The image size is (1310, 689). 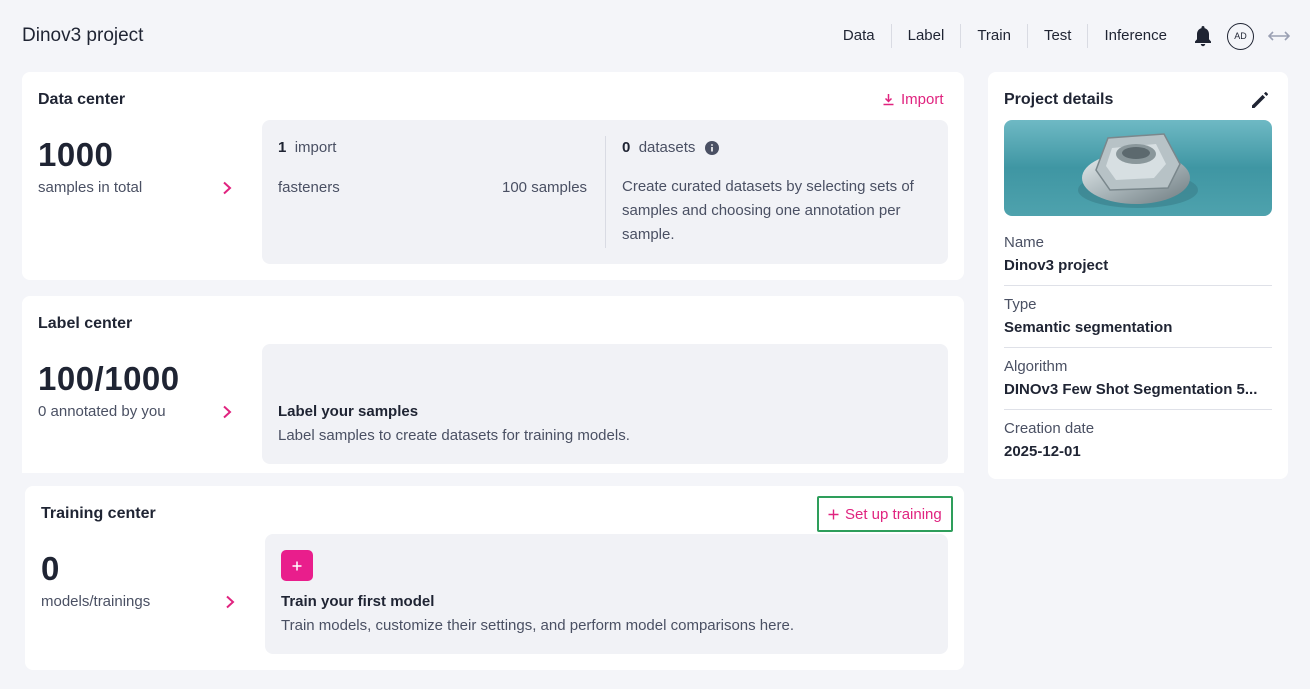 I want to click on label-samples-title: Label your samples, so click(x=348, y=411).